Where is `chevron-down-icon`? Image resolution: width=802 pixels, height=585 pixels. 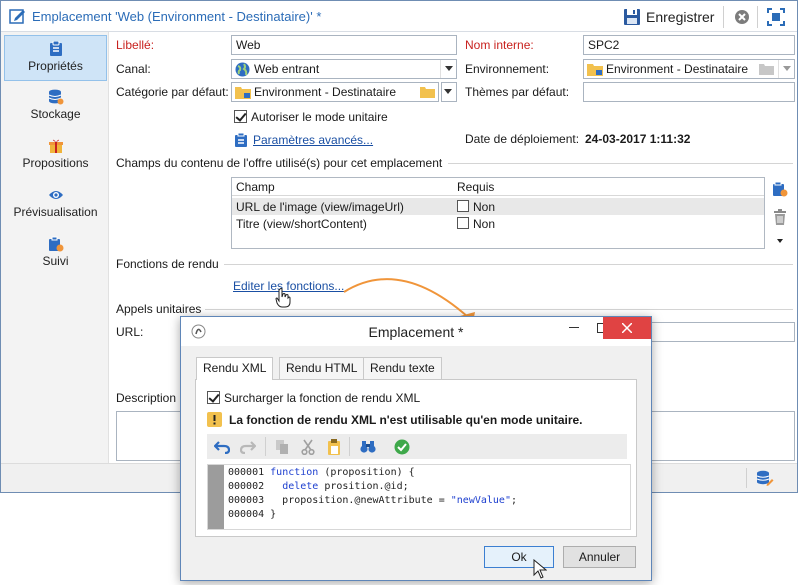 chevron-down-icon is located at coordinates (448, 92).